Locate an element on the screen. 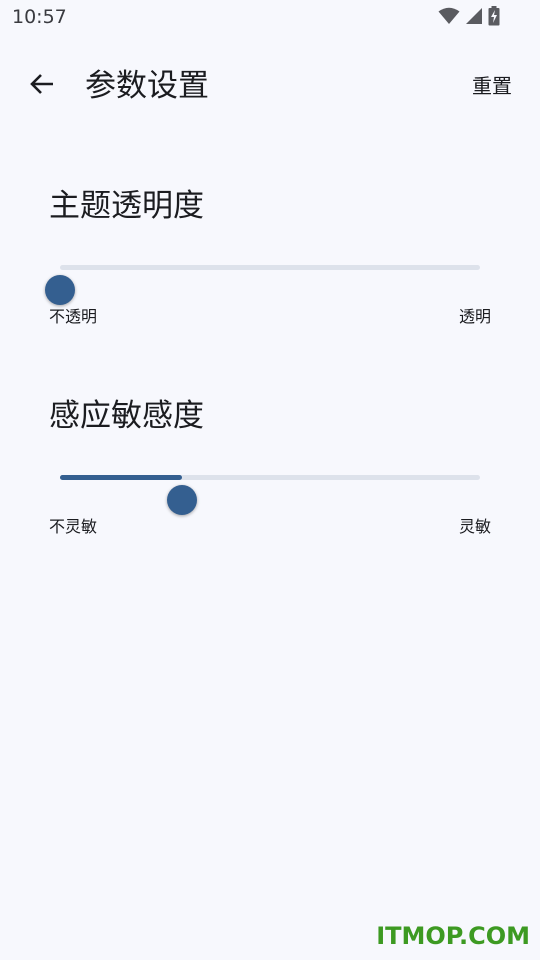 Image resolution: width=540 pixels, height=960 pixels. back-button is located at coordinates (42, 86).